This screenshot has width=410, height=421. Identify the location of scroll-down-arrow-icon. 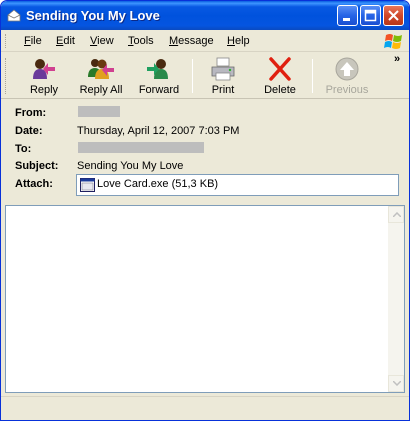
(397, 383).